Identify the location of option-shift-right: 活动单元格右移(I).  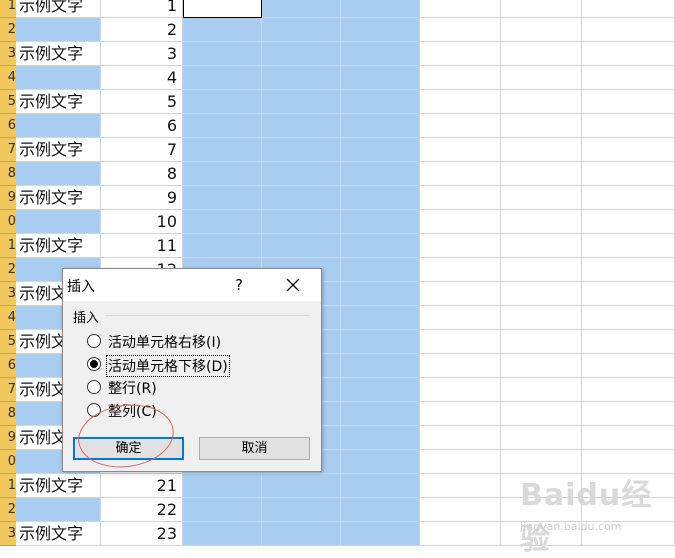
(187, 341).